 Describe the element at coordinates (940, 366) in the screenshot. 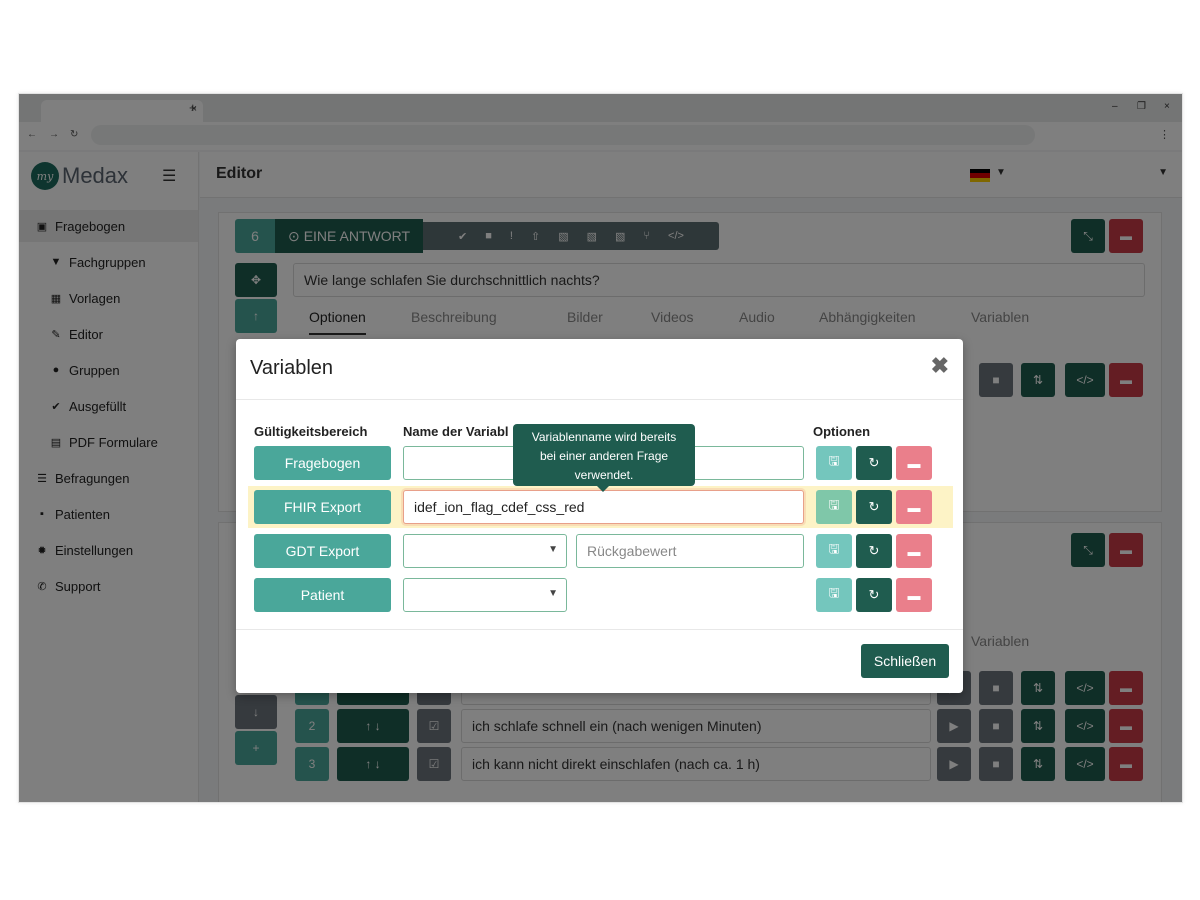

I see `close-icon: ✖` at that location.